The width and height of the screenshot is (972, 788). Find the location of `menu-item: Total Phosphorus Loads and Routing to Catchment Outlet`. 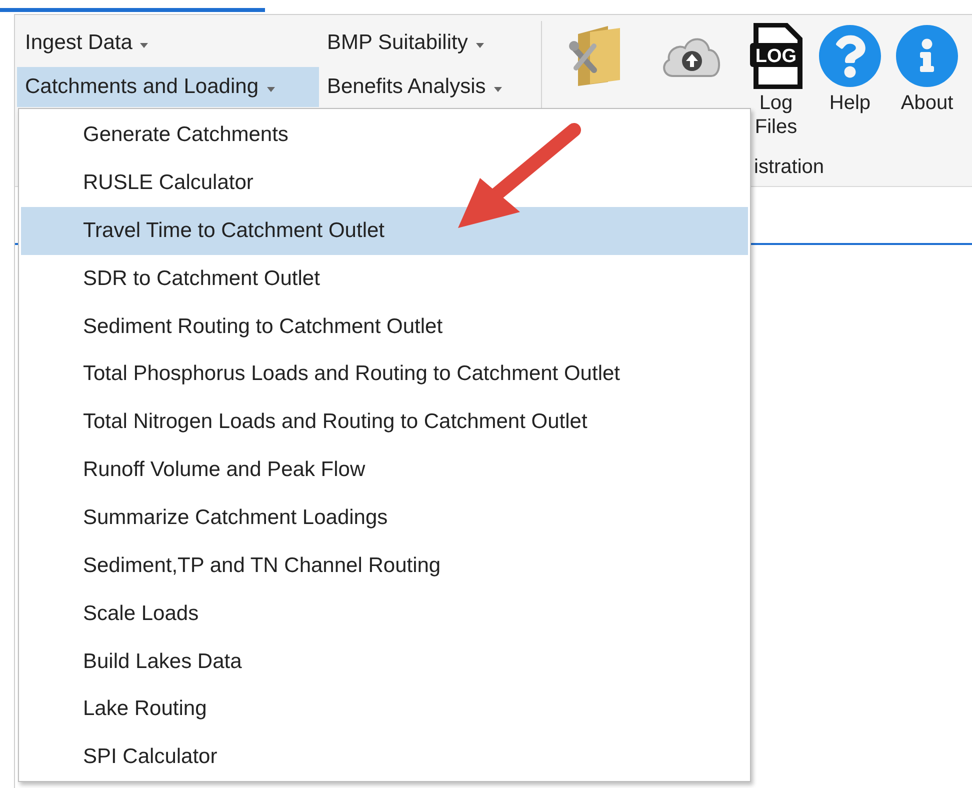

menu-item: Total Phosphorus Loads and Routing to Catchment Outlet is located at coordinates (384, 374).